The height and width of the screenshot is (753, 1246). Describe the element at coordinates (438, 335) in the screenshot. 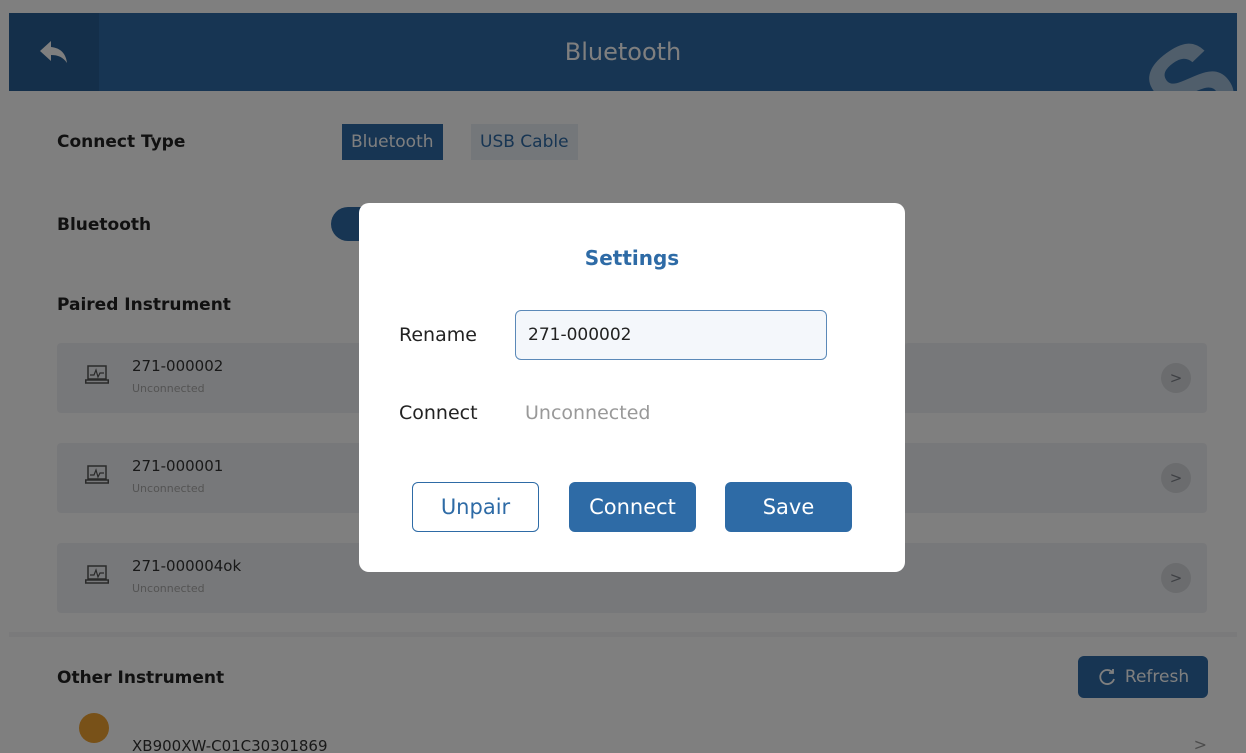

I see `rename-label: Rename` at that location.